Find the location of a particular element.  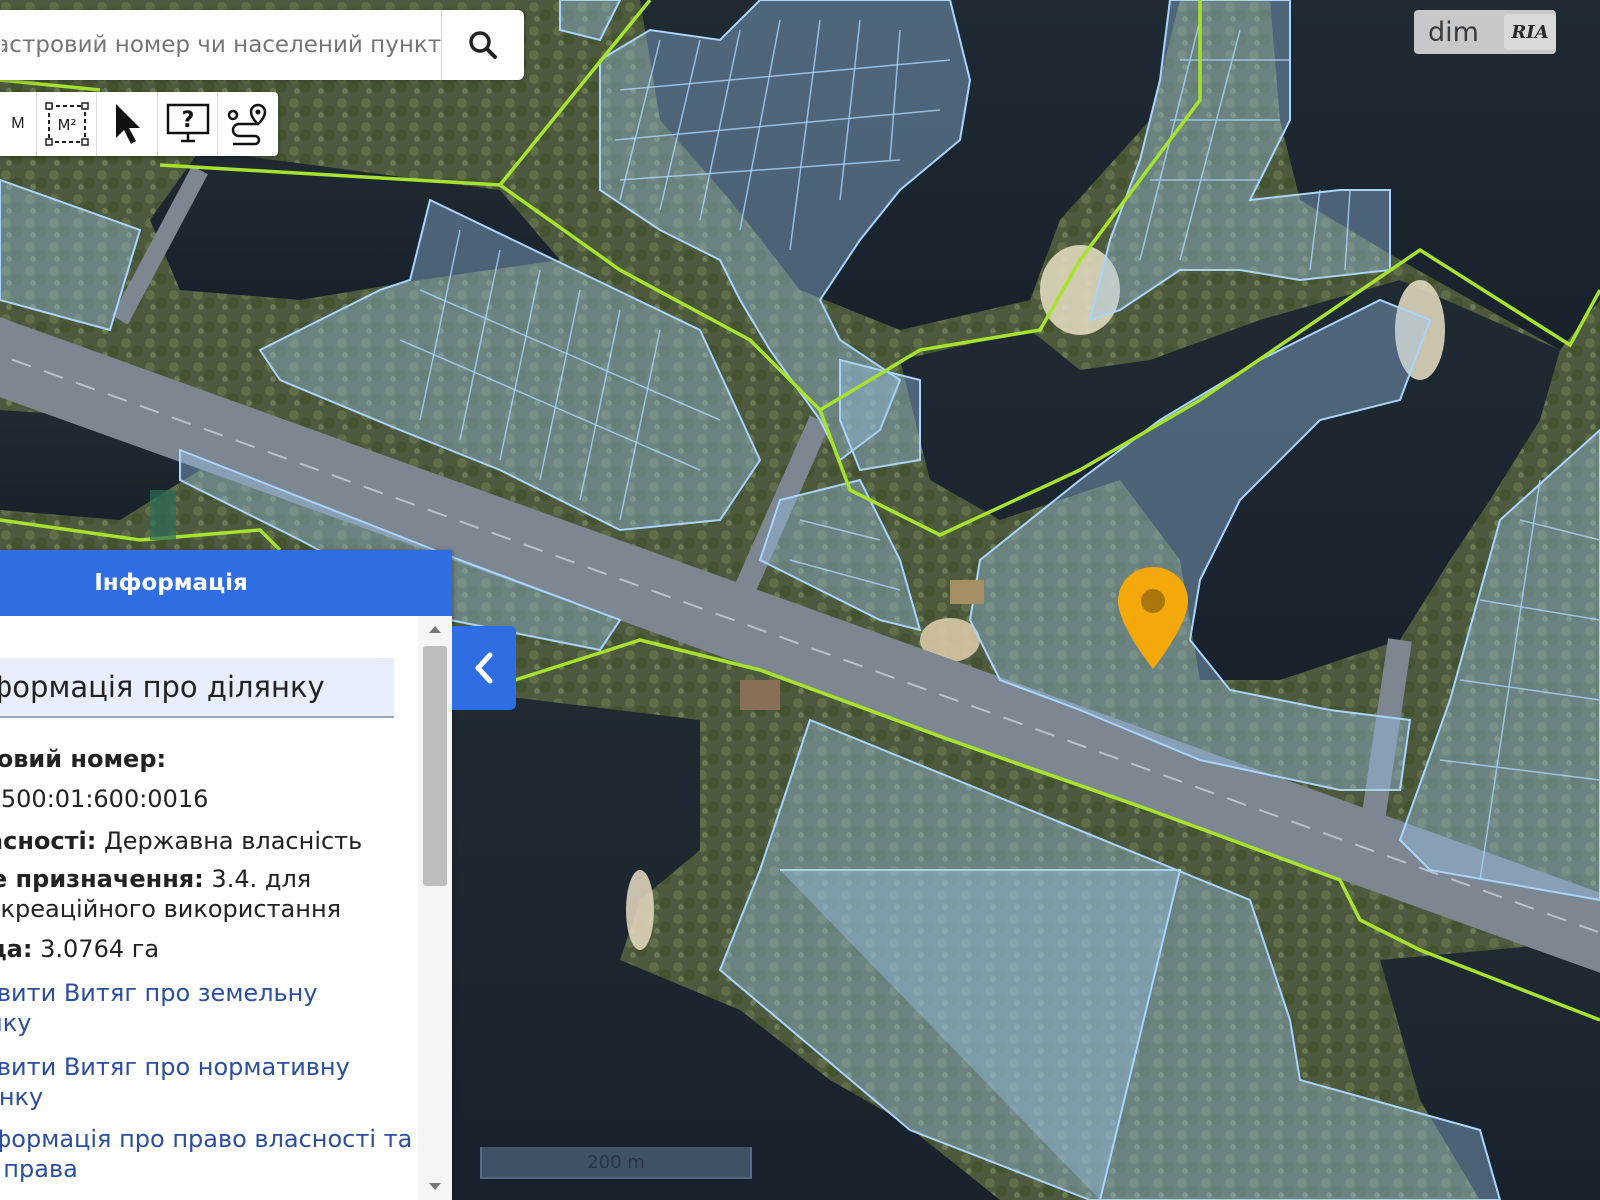

area-label: M² is located at coordinates (66, 125).